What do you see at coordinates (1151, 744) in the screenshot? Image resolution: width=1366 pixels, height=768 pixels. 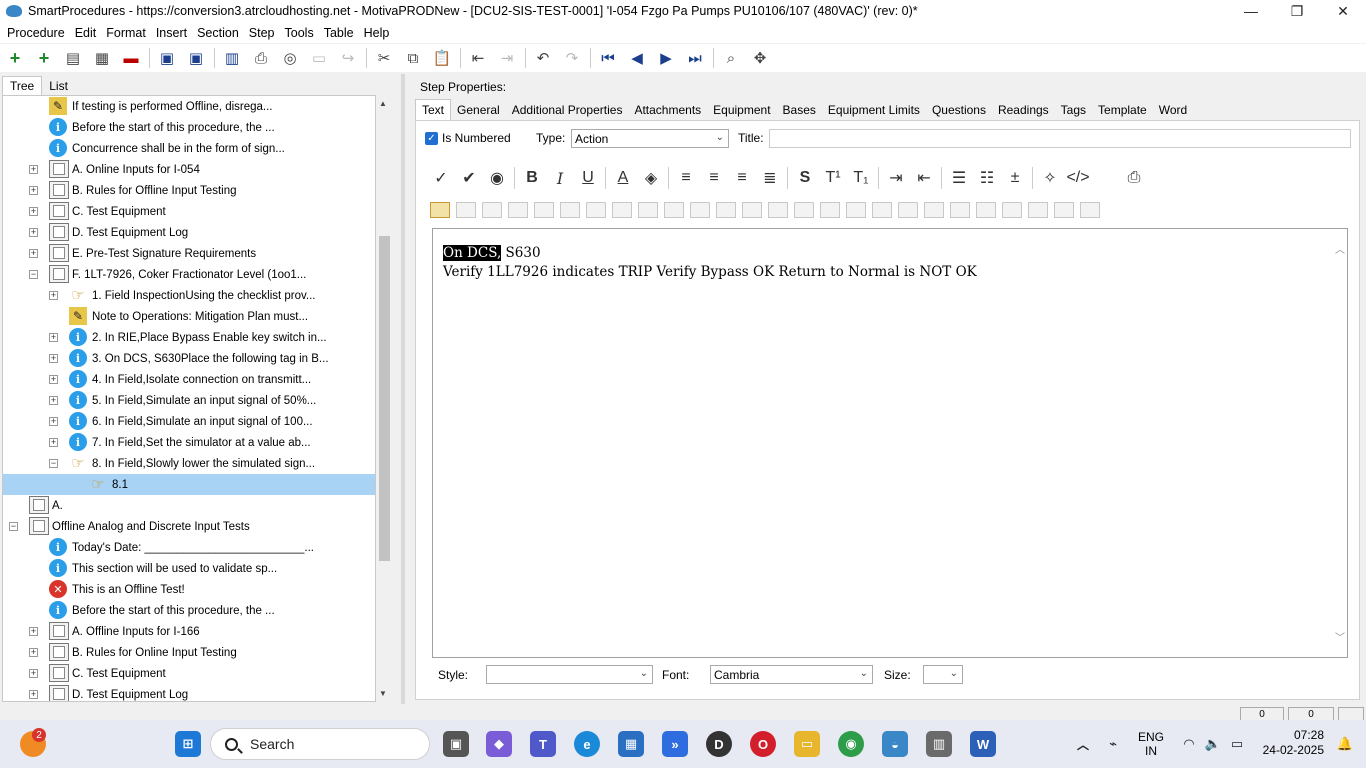 I see `language-indicator: ENG IN` at bounding box center [1151, 744].